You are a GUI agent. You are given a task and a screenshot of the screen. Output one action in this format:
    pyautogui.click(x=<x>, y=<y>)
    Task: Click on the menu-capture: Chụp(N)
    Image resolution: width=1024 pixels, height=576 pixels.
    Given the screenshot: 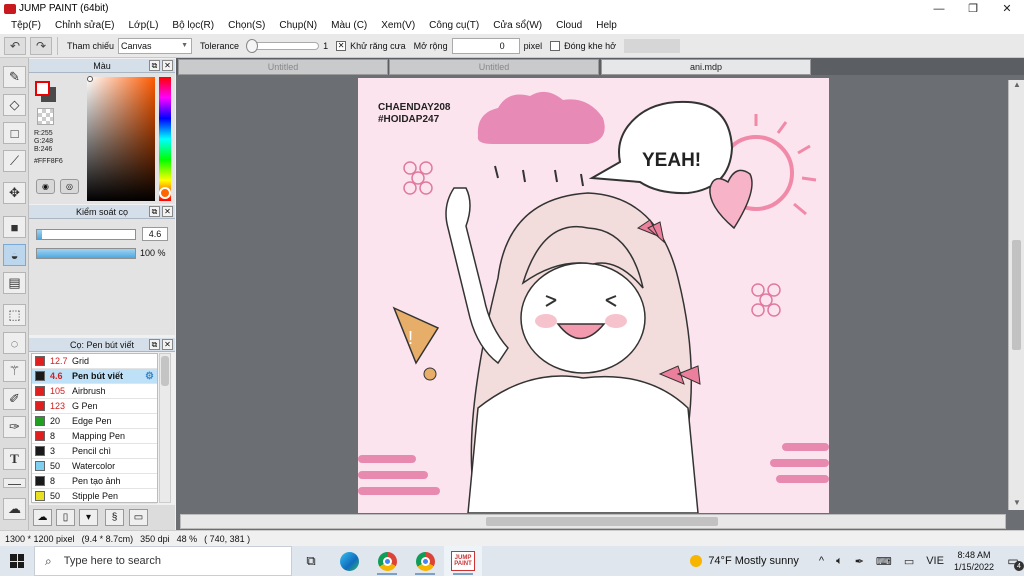 What is the action you would take?
    pyautogui.click(x=298, y=25)
    